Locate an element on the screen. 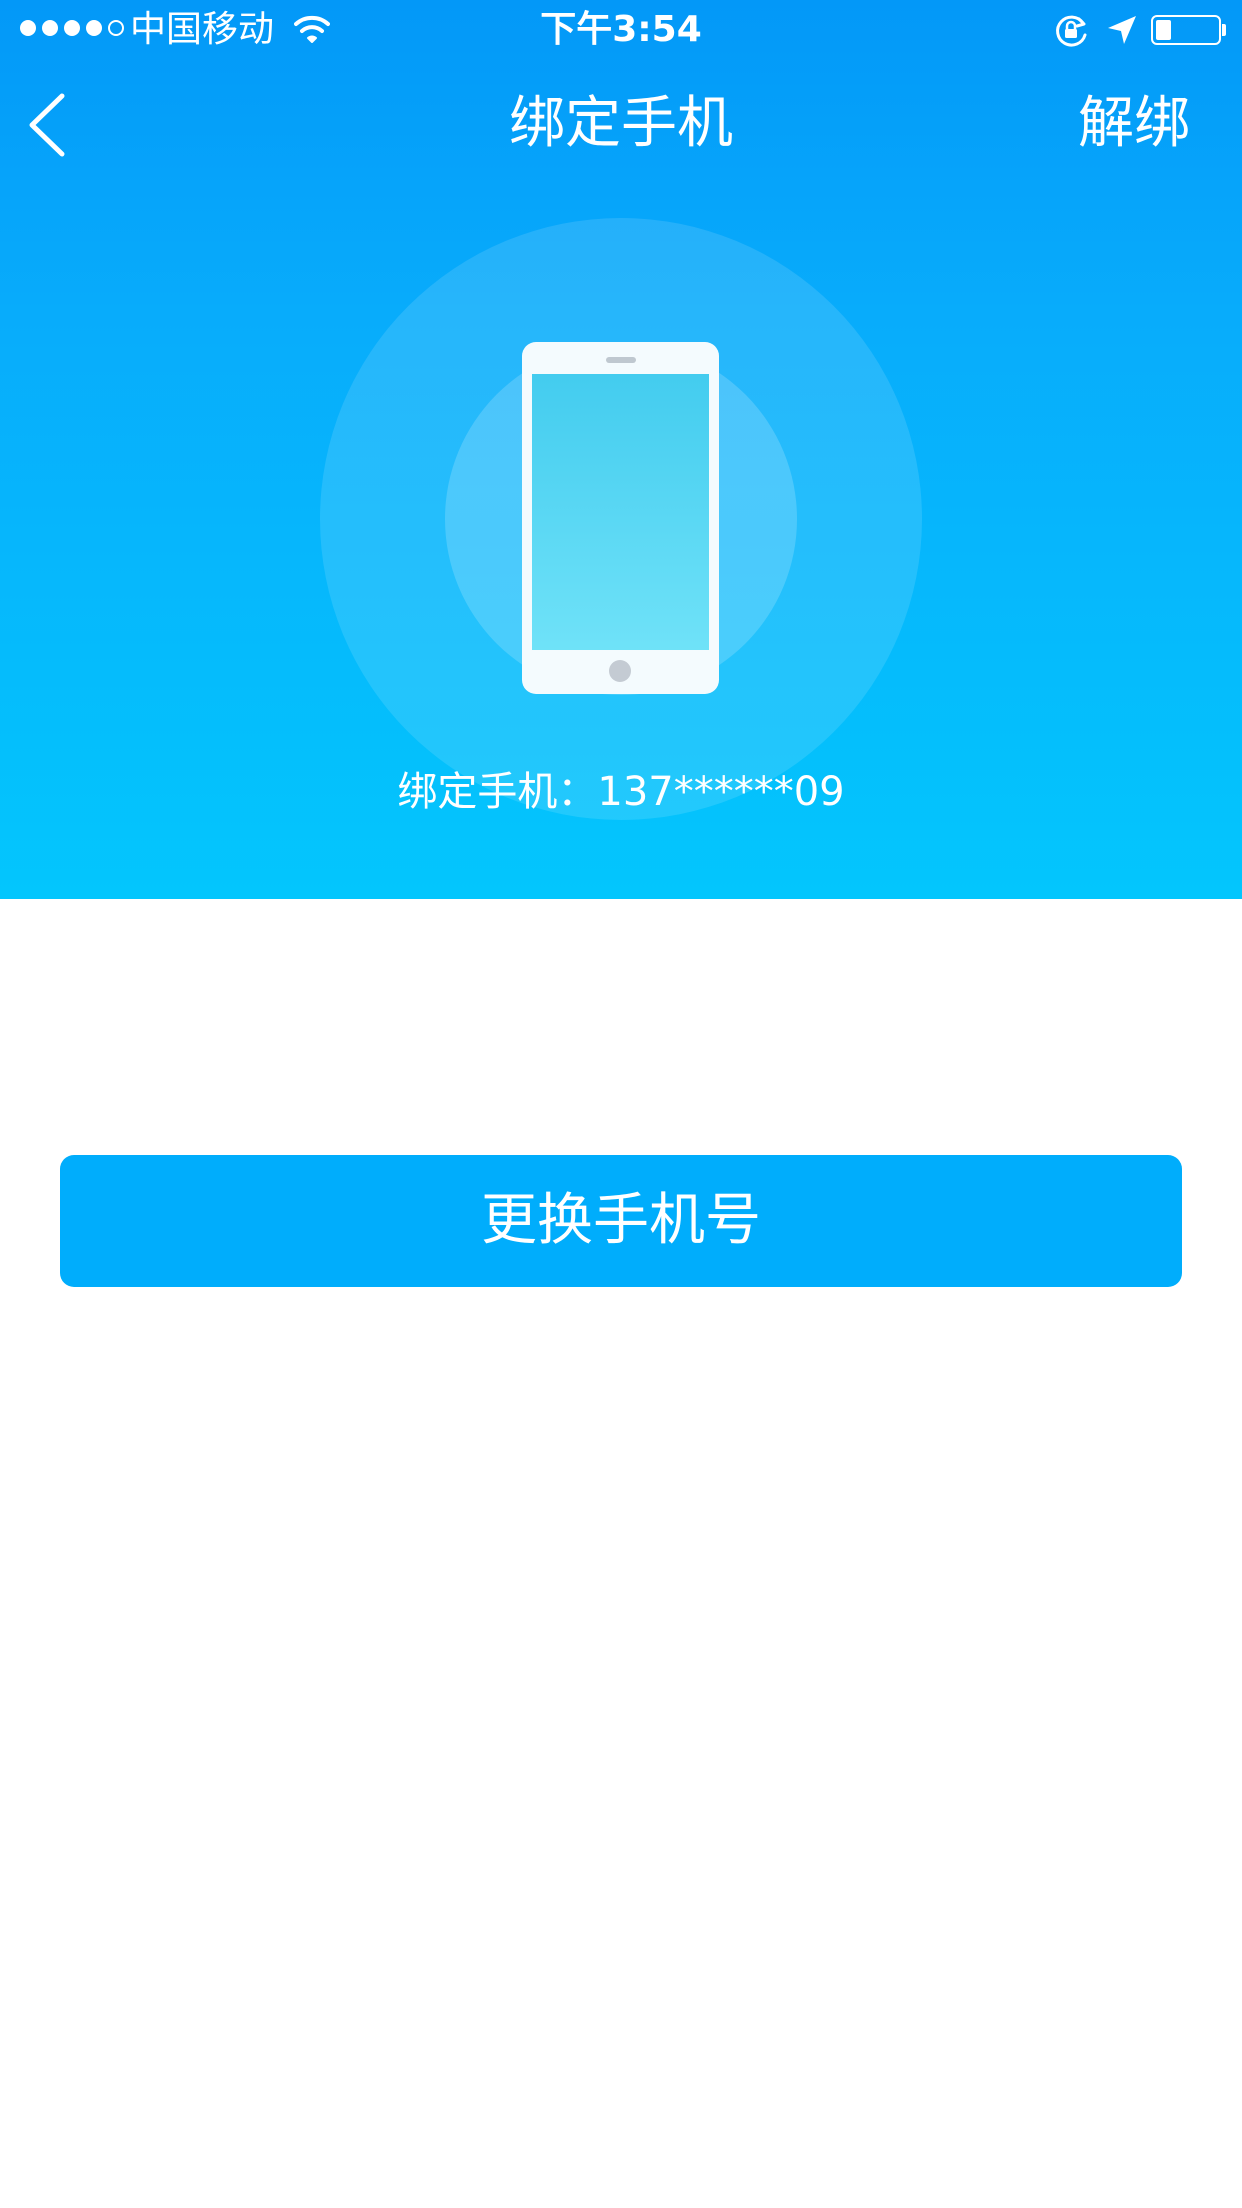 The height and width of the screenshot is (2208, 1242). change-phone-button: 更换手机号 is located at coordinates (621, 1221).